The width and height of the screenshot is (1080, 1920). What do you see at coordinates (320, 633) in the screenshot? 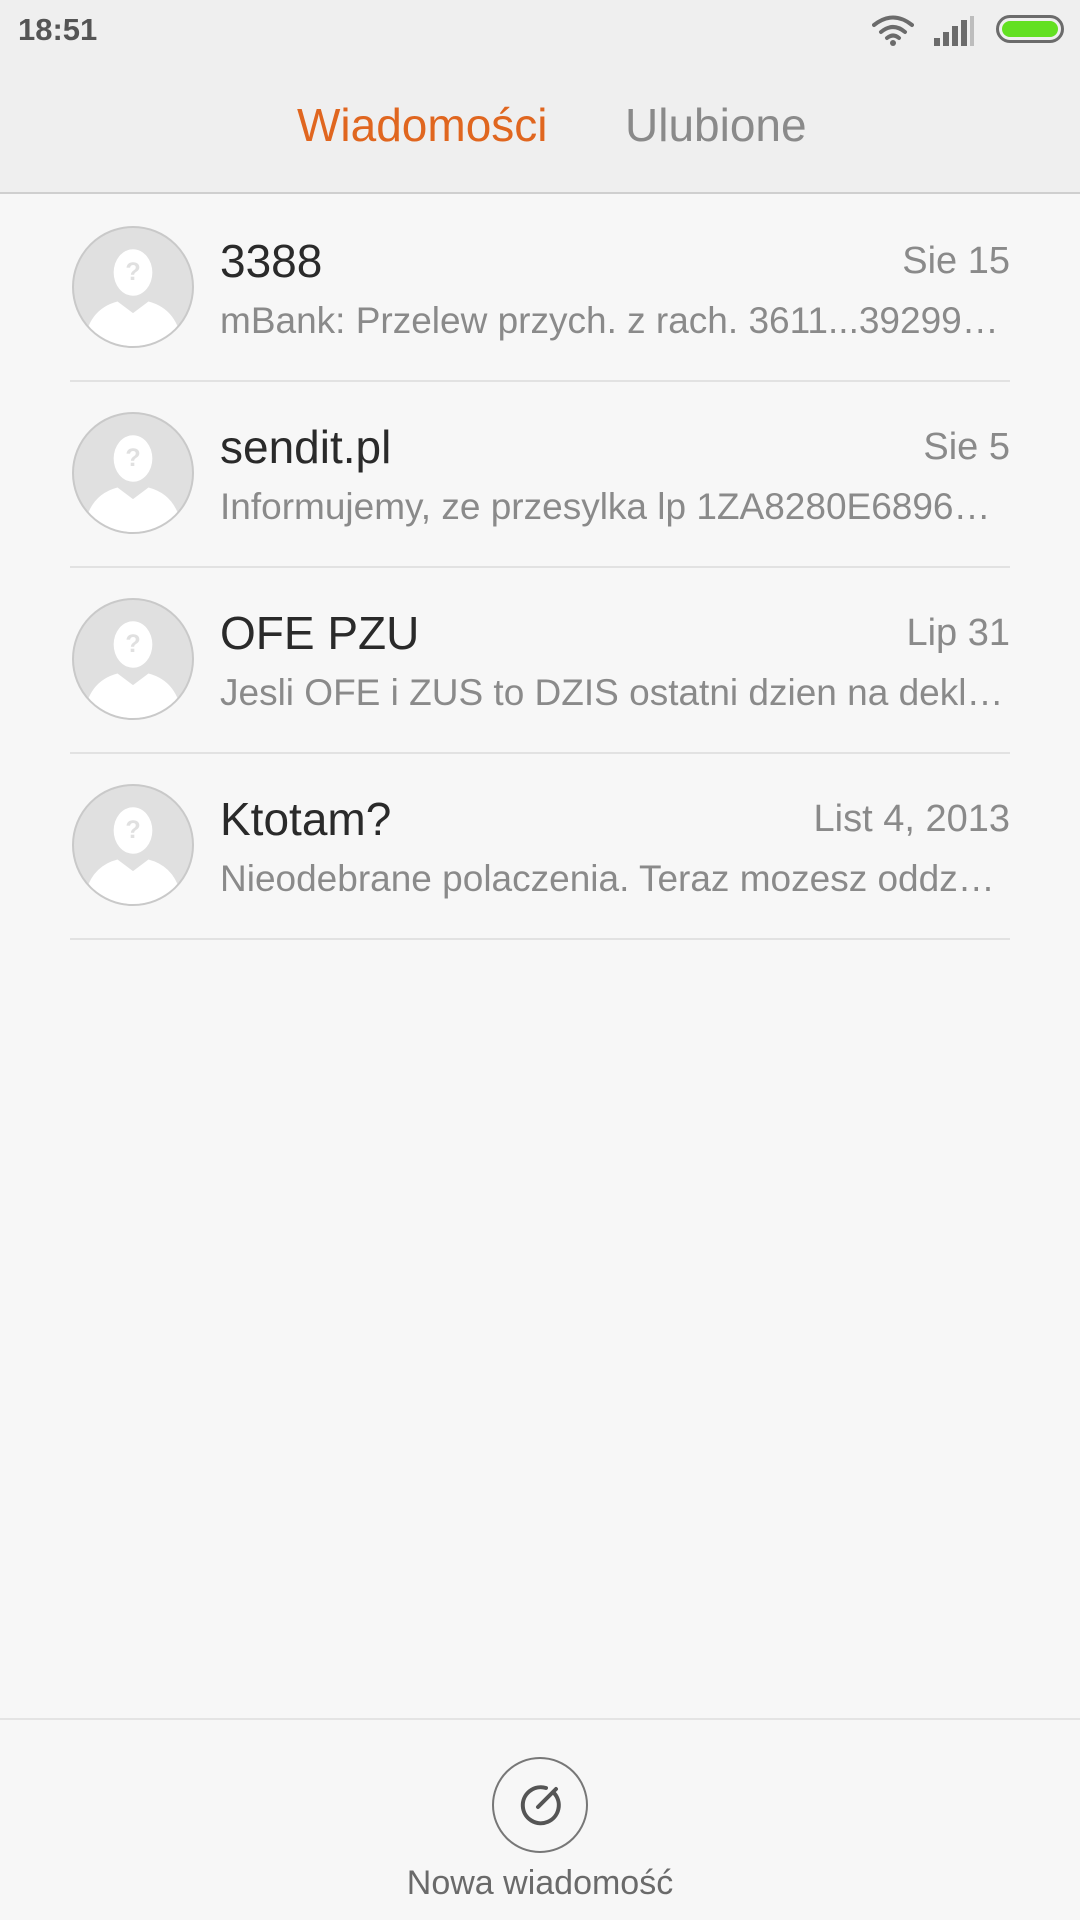
I see `conversation-name: OFE PZU` at bounding box center [320, 633].